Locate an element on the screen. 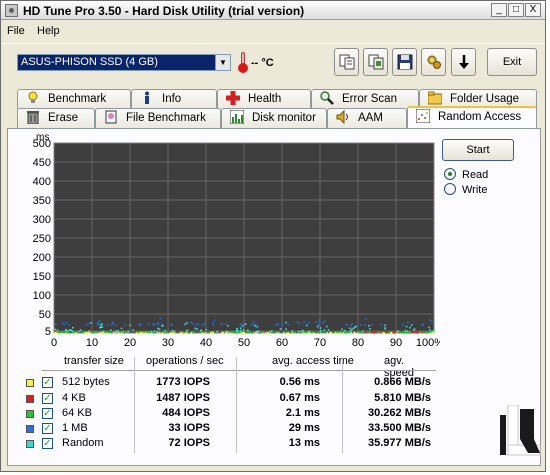  speed-cell: 30.262 MB/s is located at coordinates (399, 413).